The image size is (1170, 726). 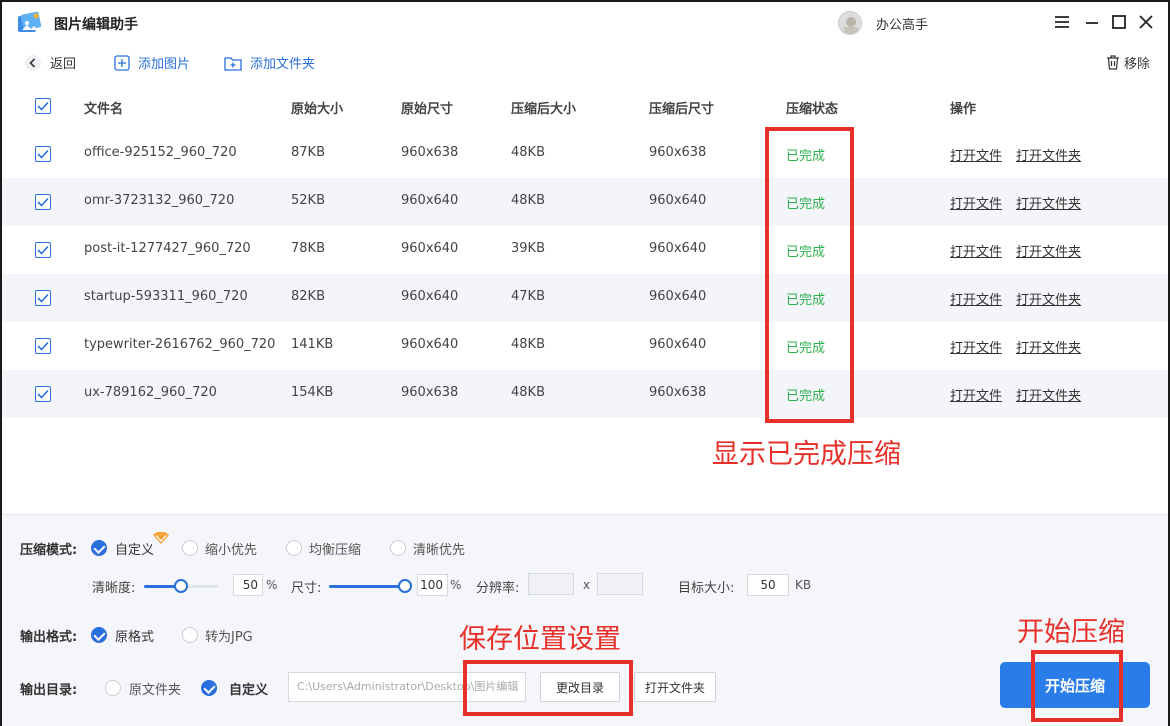 I want to click on minimize-icon, so click(x=1092, y=22).